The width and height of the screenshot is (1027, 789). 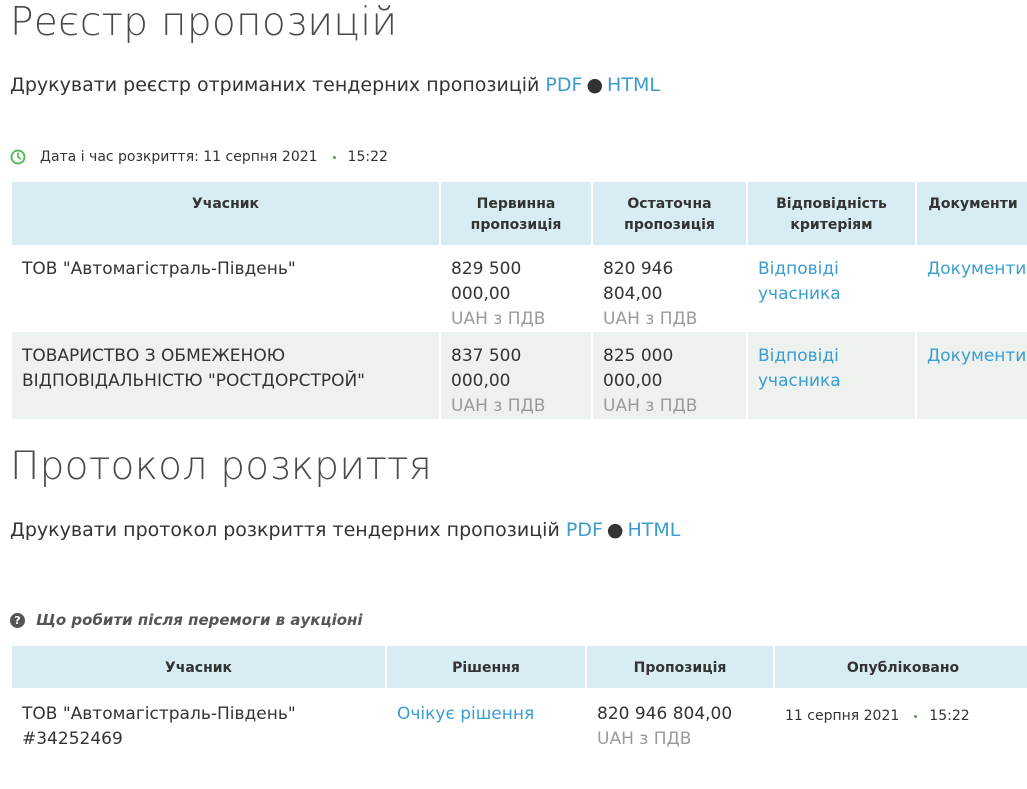 I want to click on published-cell: 11 серпня 2021 15:22, so click(x=901, y=728).